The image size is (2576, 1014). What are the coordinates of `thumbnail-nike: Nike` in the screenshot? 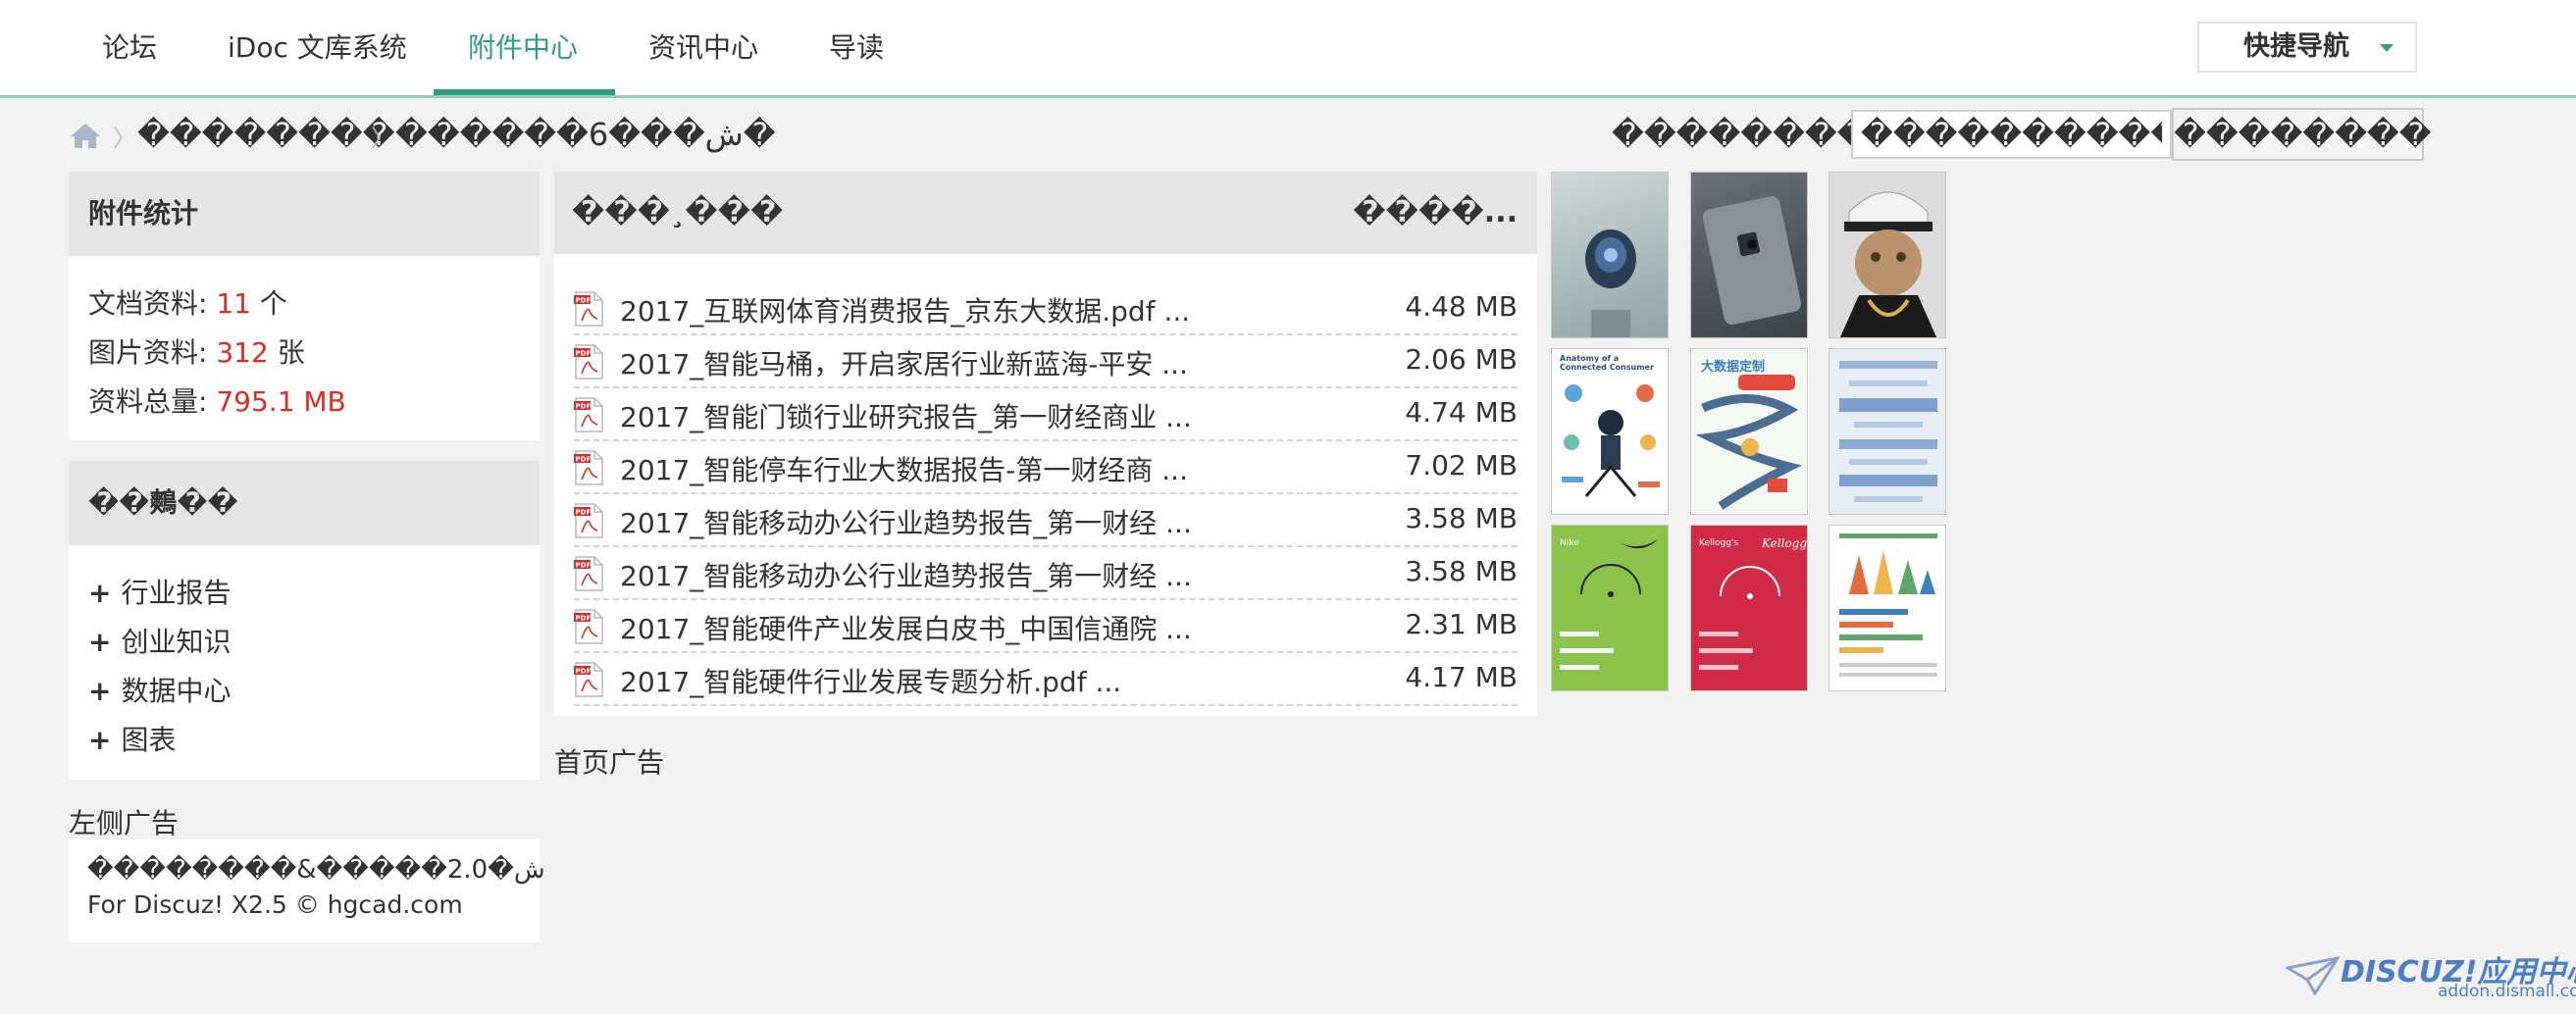 It's located at (1610, 608).